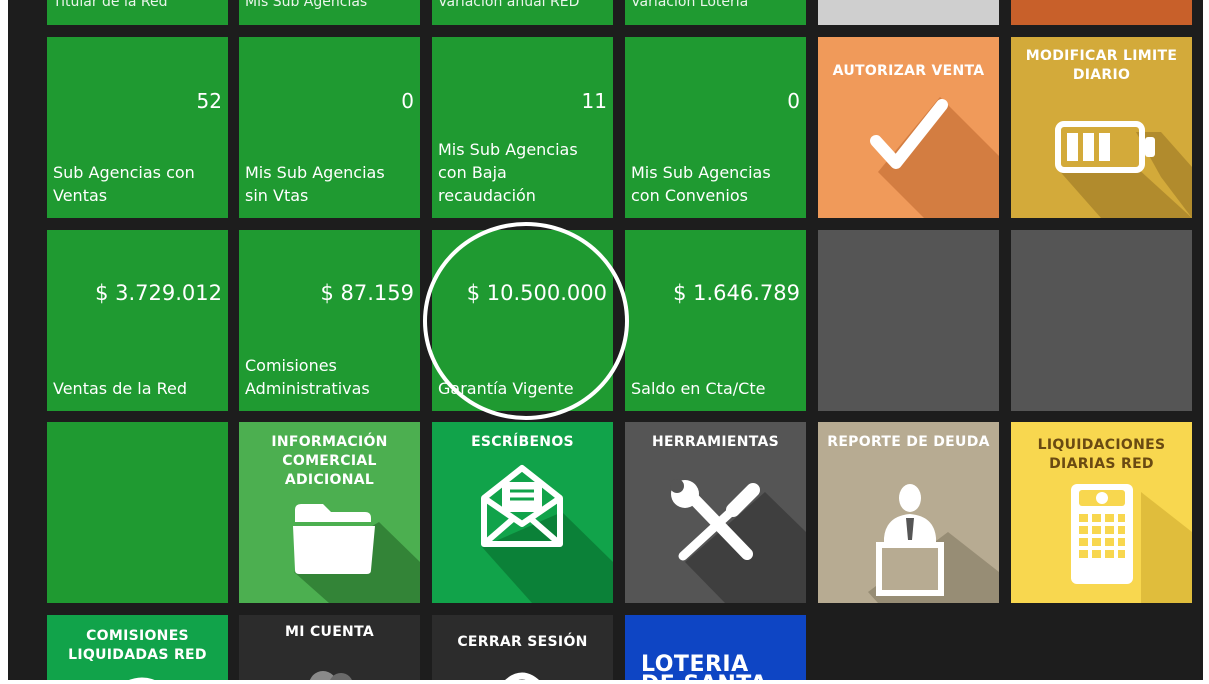 This screenshot has width=1209, height=684. What do you see at coordinates (4, 342) in the screenshot?
I see `window-left-edge` at bounding box center [4, 342].